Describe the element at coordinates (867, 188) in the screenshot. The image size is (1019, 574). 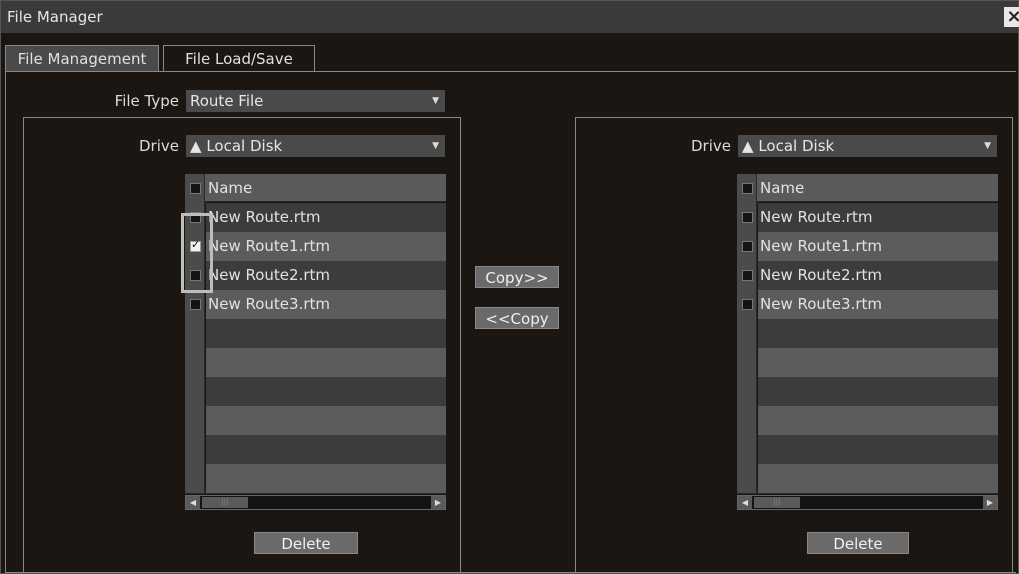
I see `right-list-header: Name` at that location.